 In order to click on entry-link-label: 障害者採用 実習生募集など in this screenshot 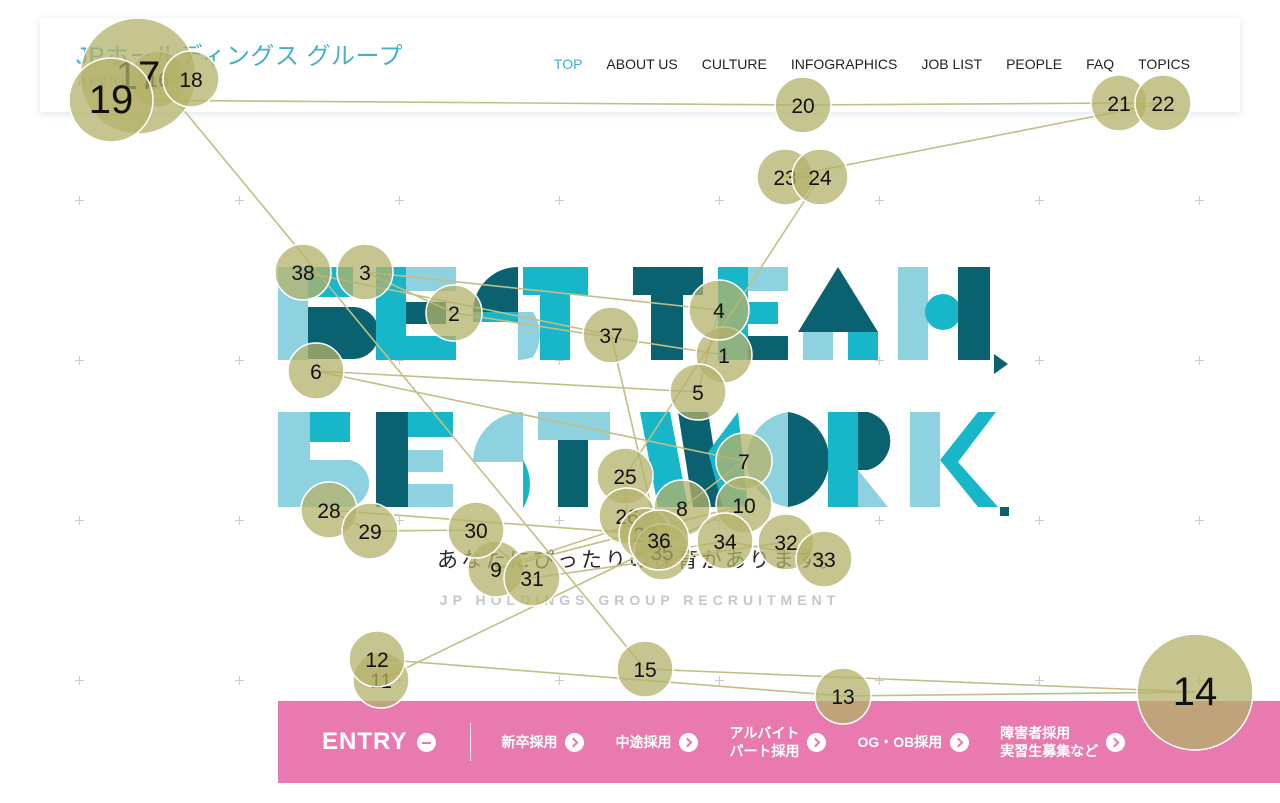, I will do `click(1049, 742)`.